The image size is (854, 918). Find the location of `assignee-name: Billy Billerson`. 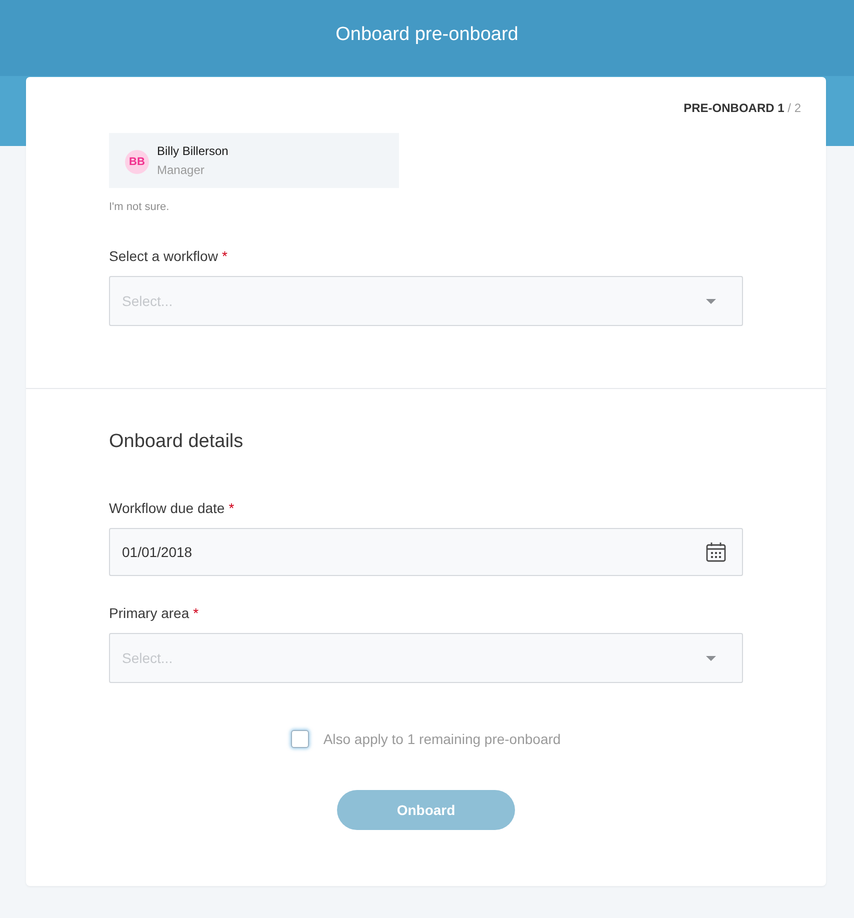

assignee-name: Billy Billerson is located at coordinates (192, 151).